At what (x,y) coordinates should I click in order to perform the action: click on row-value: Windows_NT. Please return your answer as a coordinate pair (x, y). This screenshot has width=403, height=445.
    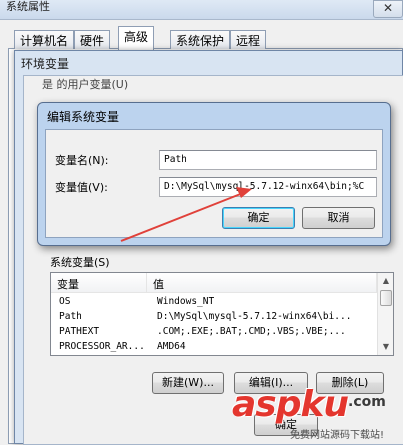
    Looking at the image, I should click on (186, 301).